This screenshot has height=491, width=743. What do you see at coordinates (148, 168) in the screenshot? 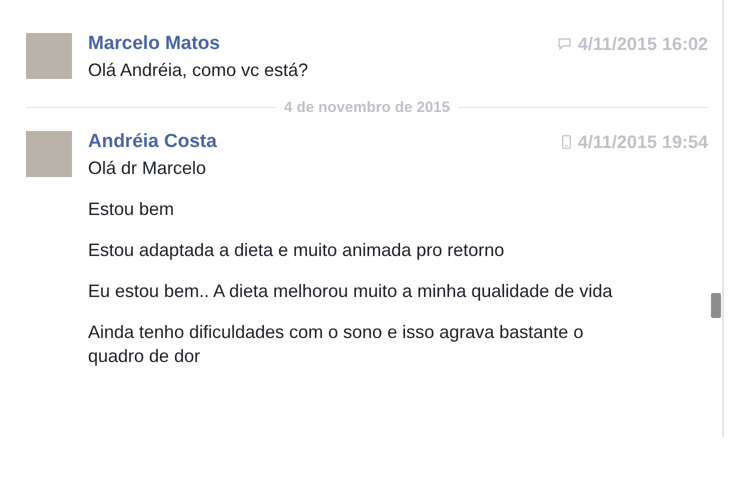
I see `message-text: Olá dr Marcelo` at bounding box center [148, 168].